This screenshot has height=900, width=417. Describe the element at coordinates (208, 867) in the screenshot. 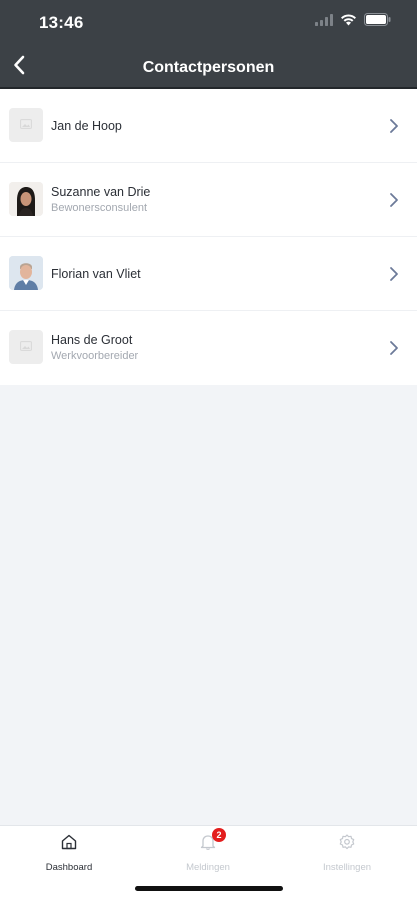

I see `tab-label: Meldingen` at that location.